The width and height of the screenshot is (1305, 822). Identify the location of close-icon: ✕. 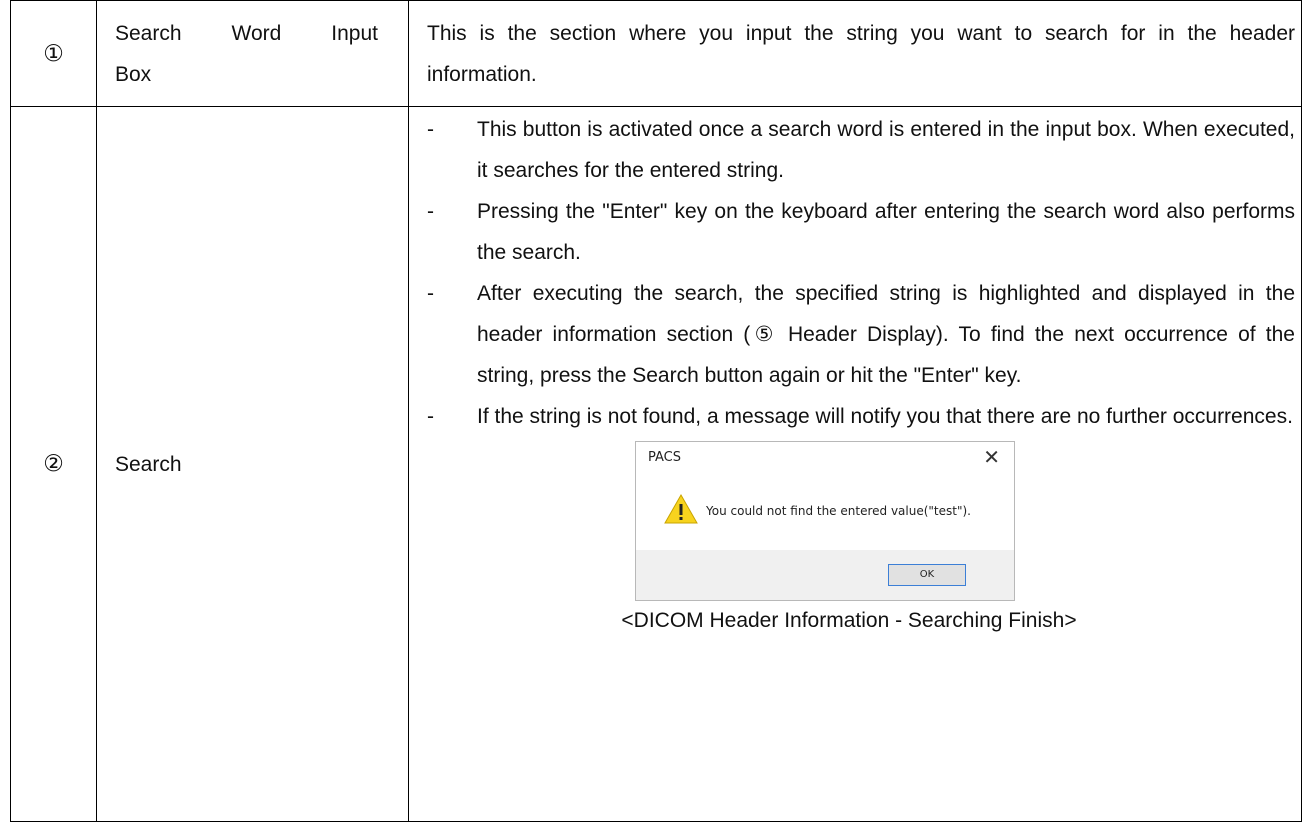
(991, 457).